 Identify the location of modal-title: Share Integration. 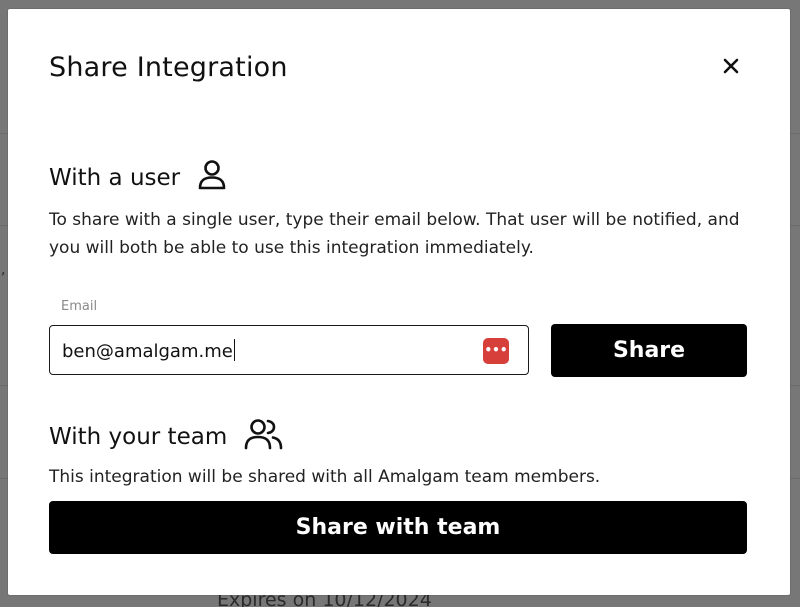
(168, 67).